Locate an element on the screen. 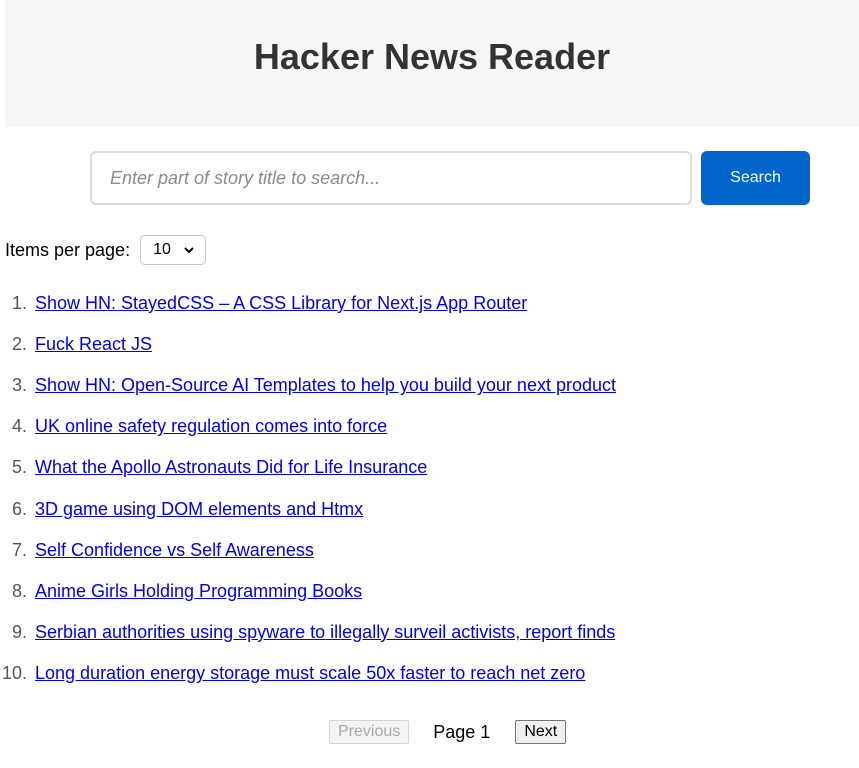  story-link: 3D game using DOM elements and Htmx is located at coordinates (199, 509).